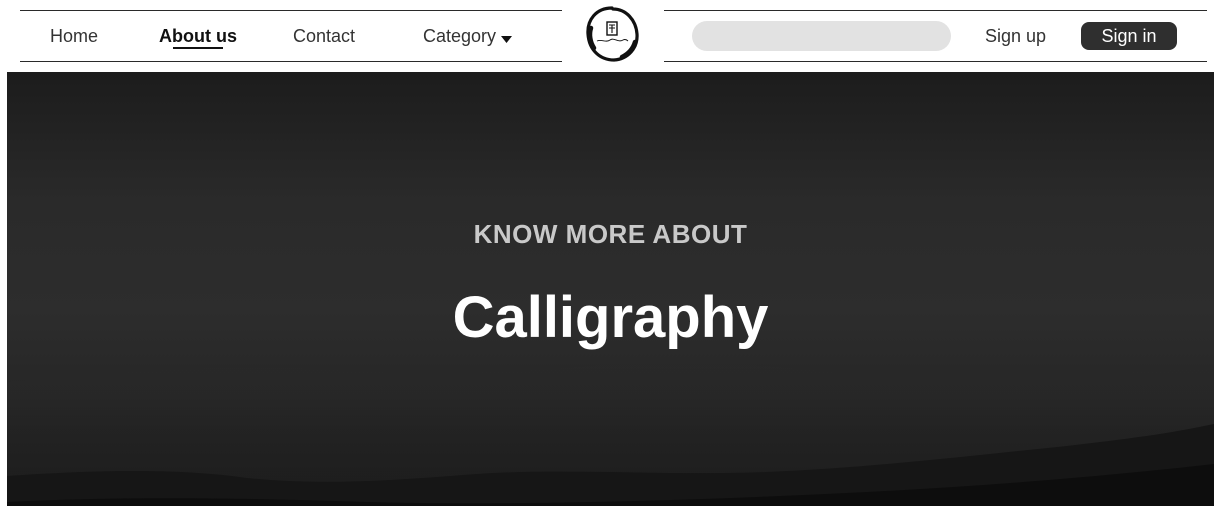  What do you see at coordinates (324, 36) in the screenshot?
I see `nav-link-contact: Contact` at bounding box center [324, 36].